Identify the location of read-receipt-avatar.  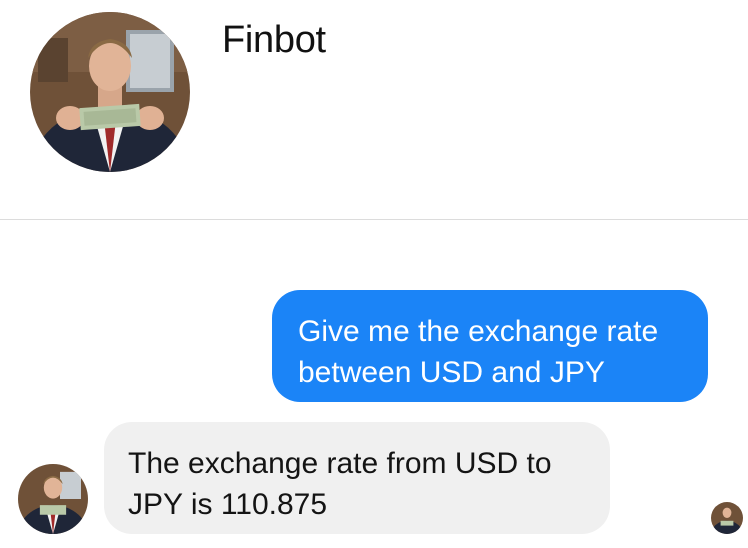
(727, 518).